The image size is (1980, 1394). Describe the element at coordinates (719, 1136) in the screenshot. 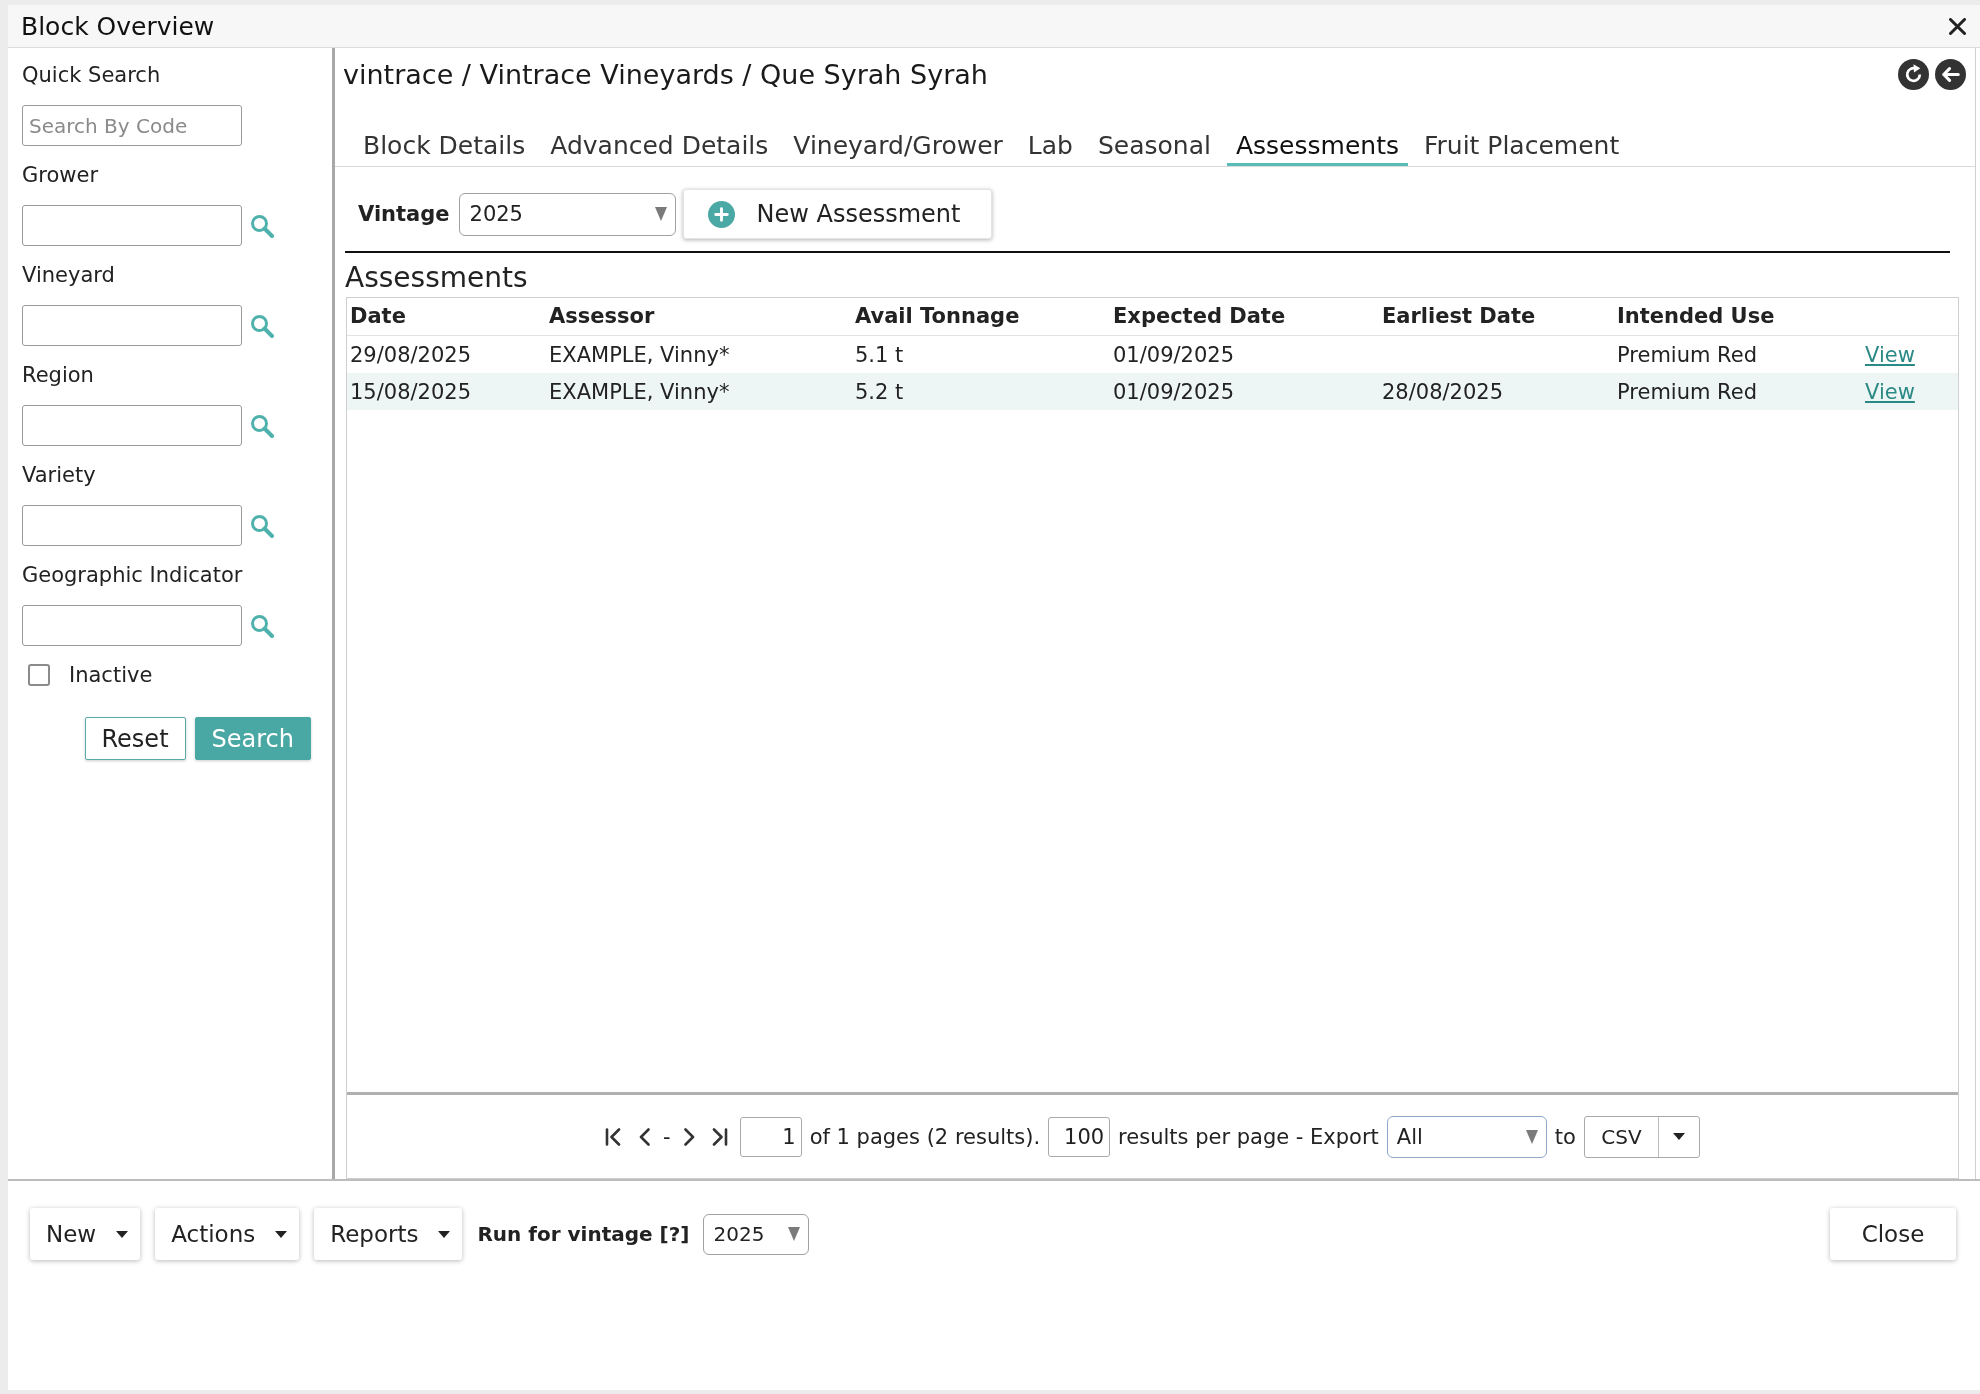

I see `last-page-icon` at that location.